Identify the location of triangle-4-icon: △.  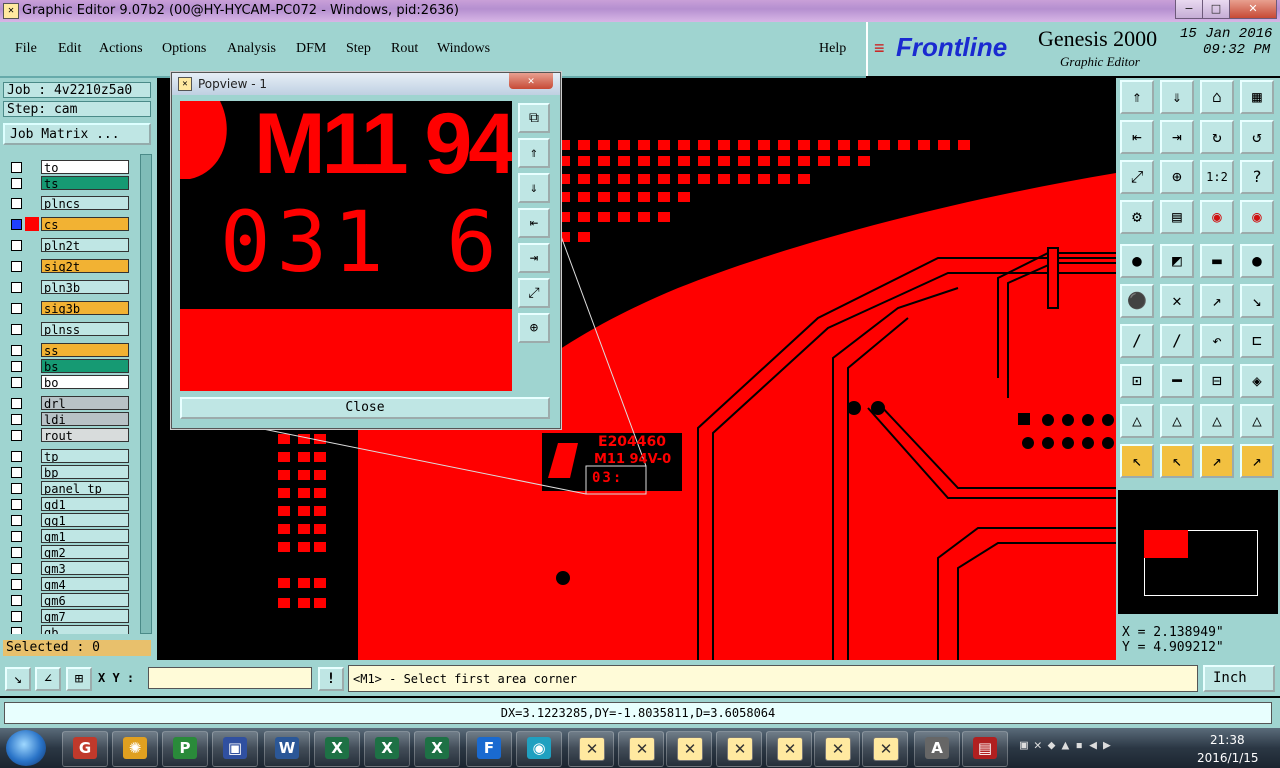
(1257, 421).